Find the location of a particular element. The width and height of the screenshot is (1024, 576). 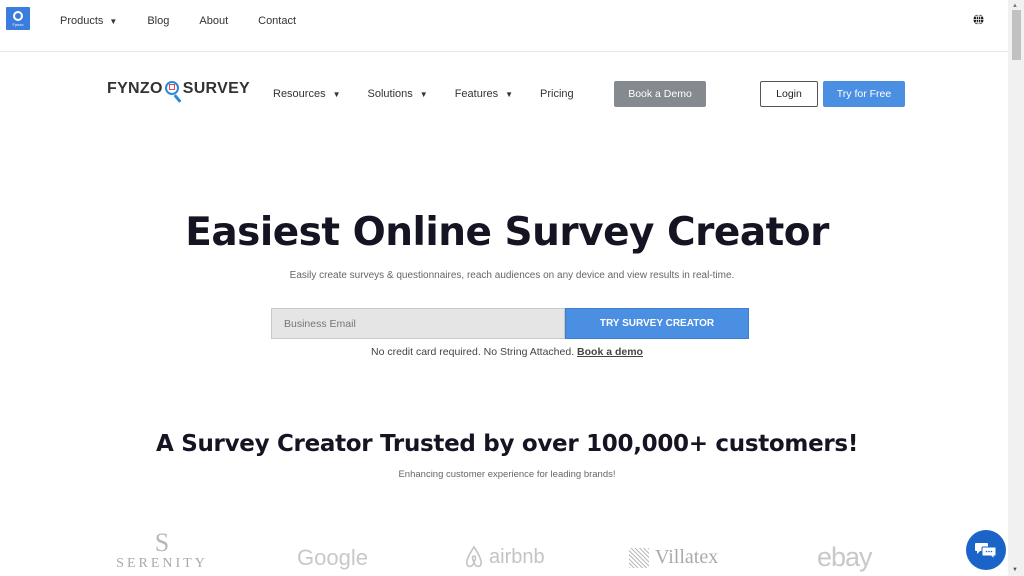

nav-features: Features ▼ is located at coordinates (484, 94).